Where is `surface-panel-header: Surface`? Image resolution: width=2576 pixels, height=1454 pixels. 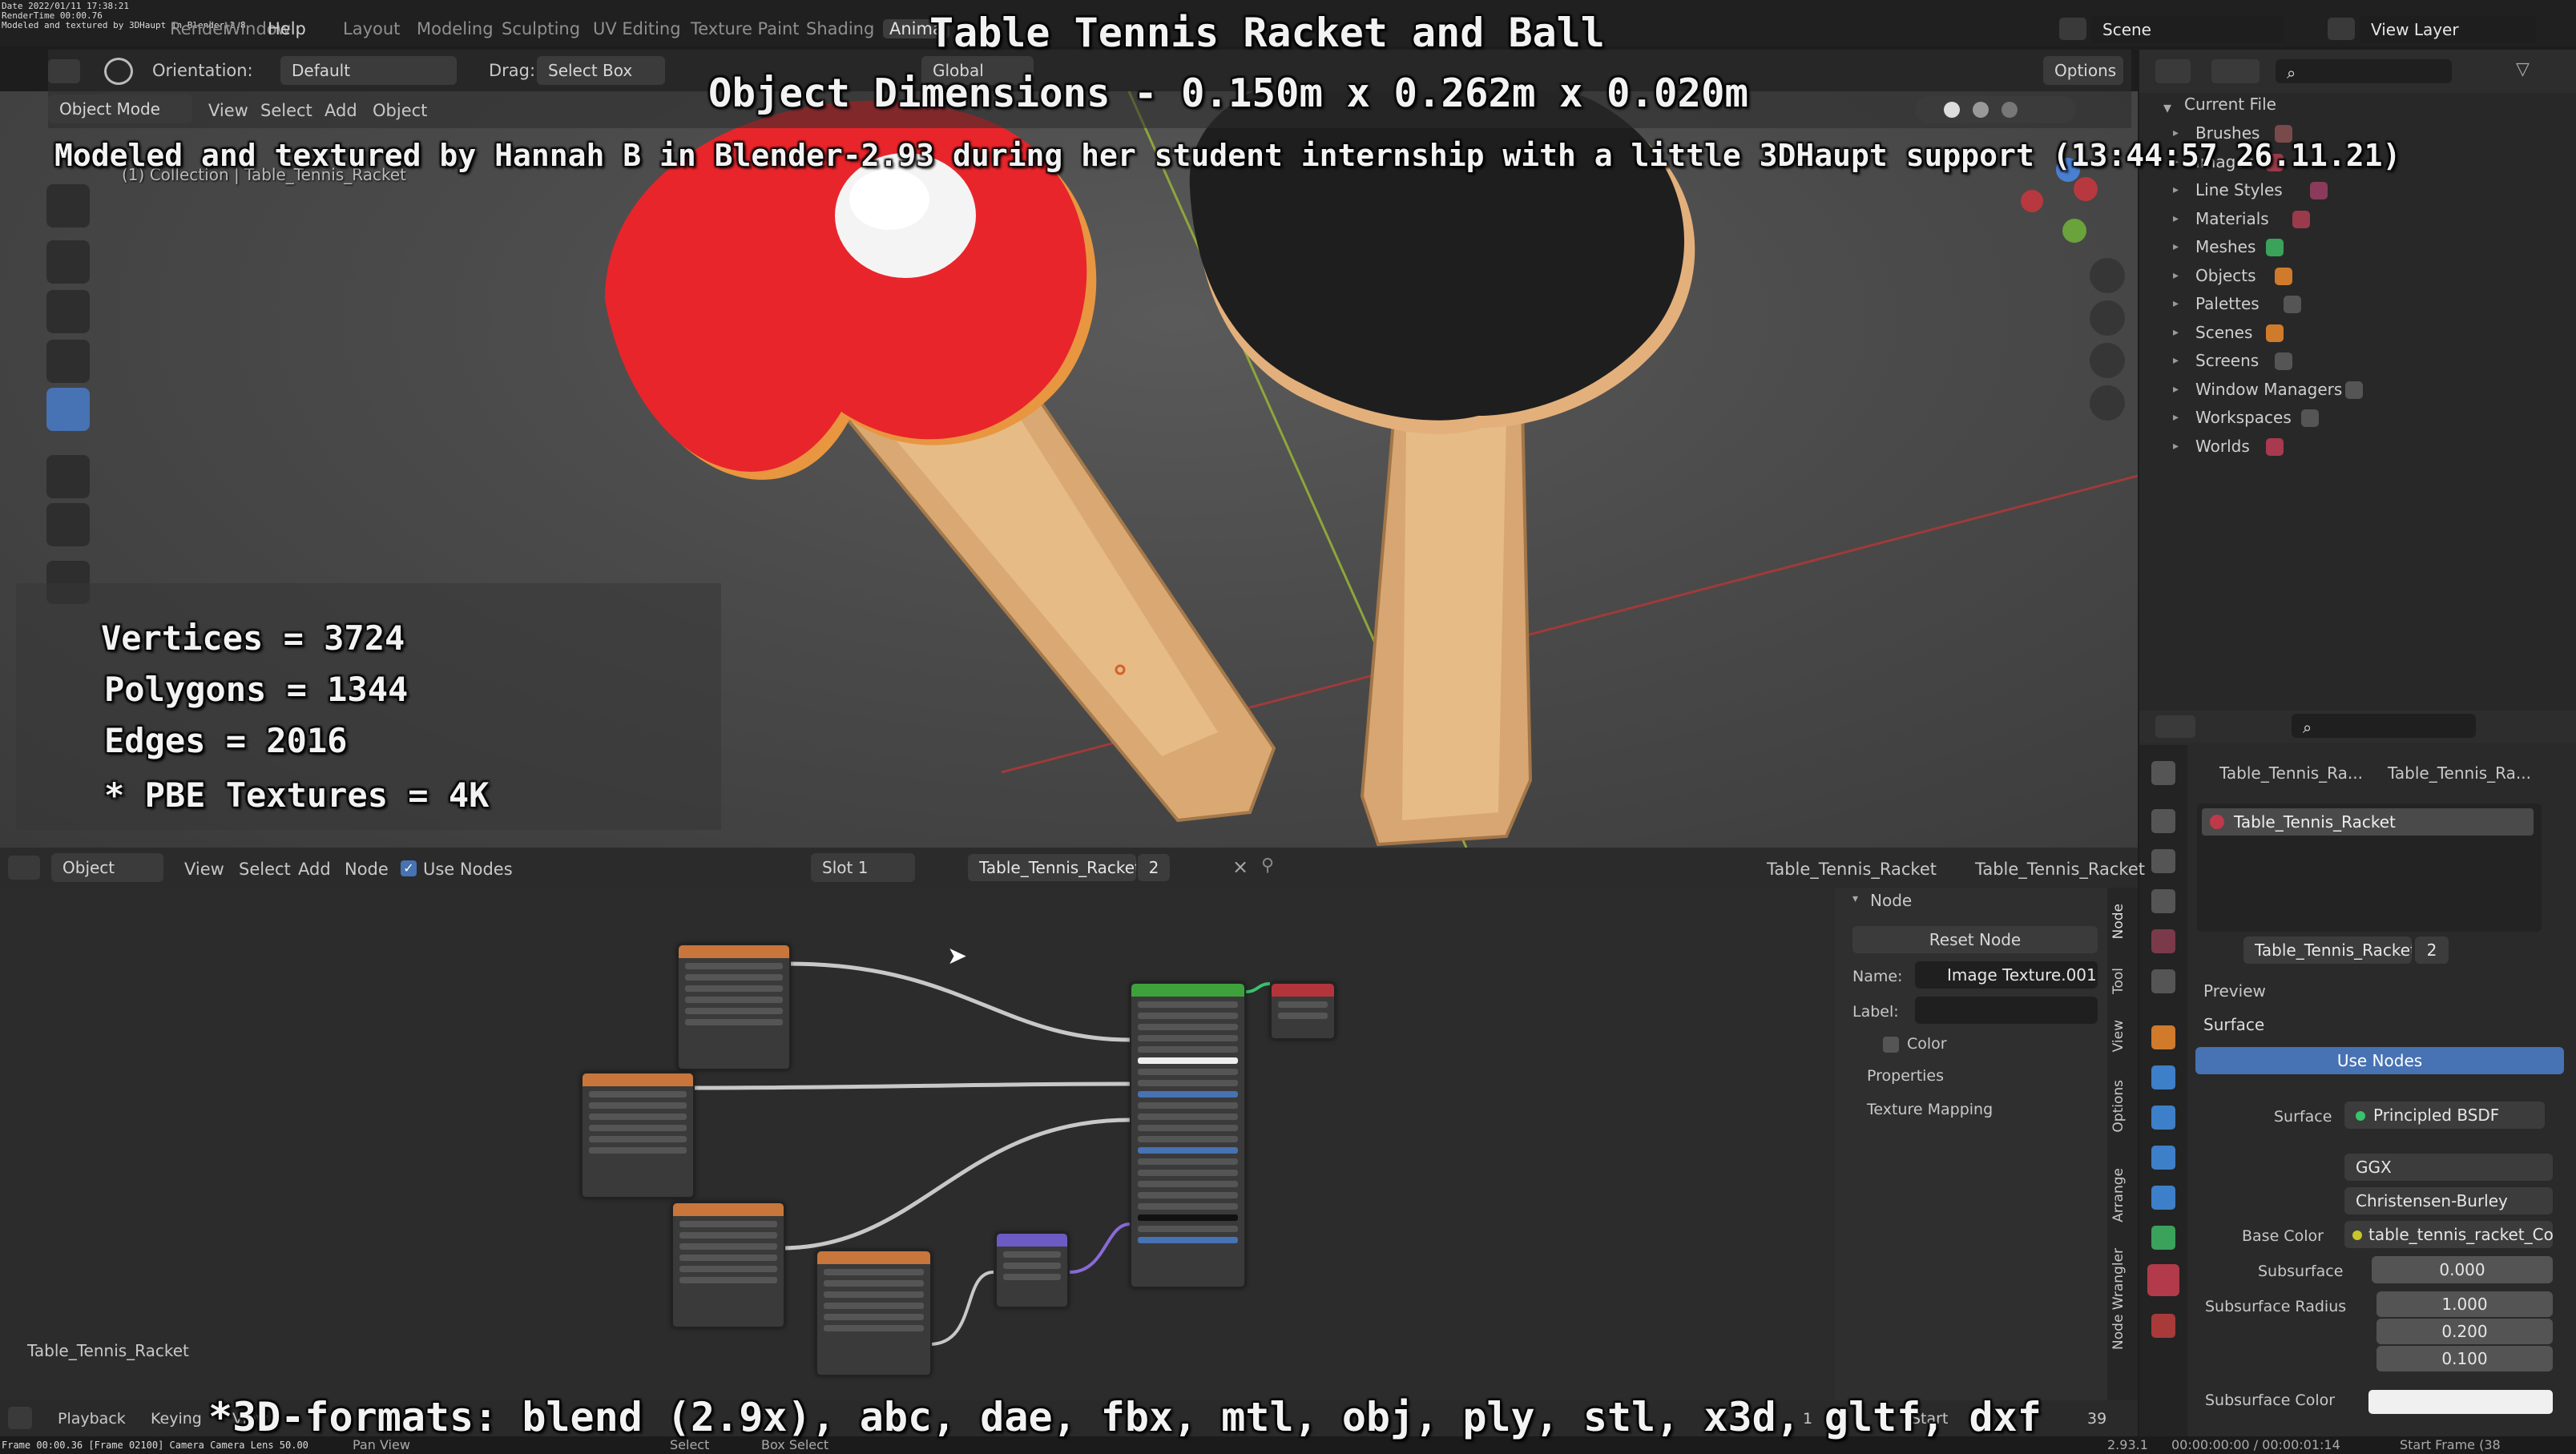
surface-panel-header: Surface is located at coordinates (2233, 1025).